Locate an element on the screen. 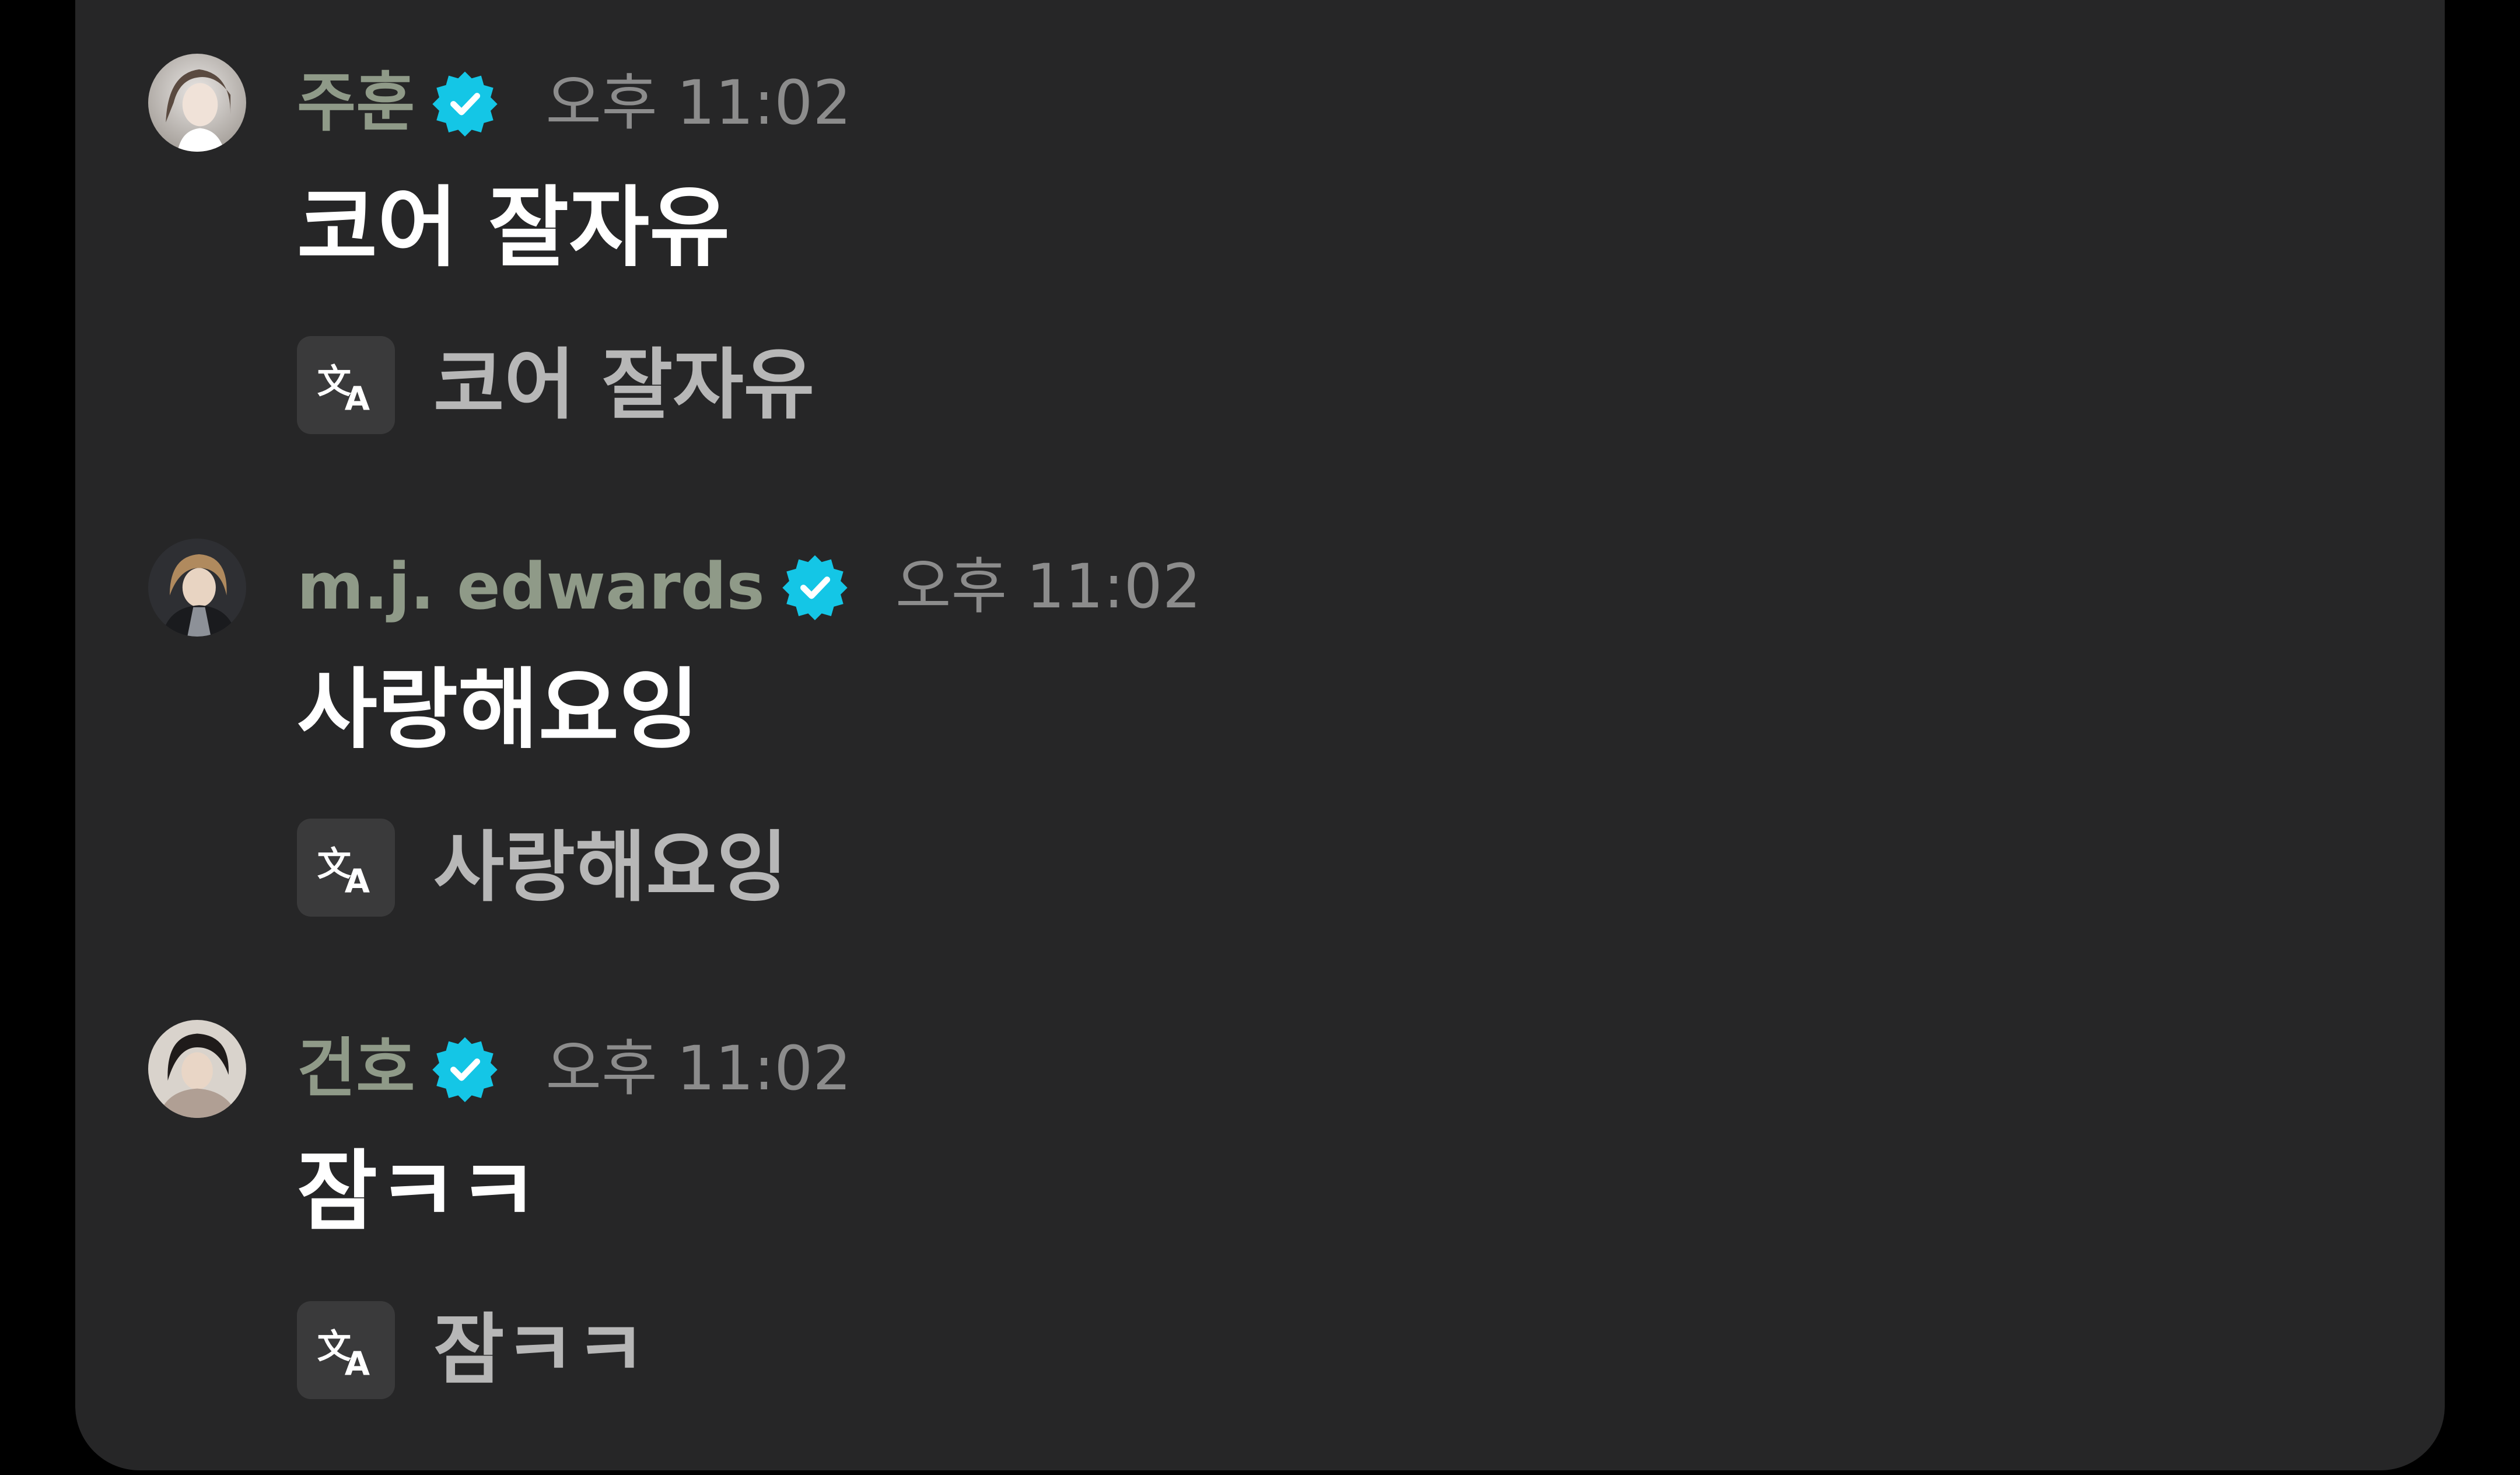 This screenshot has width=2520, height=1475. translation-row: 文 A 잠ㅋㅋ is located at coordinates (471, 1350).